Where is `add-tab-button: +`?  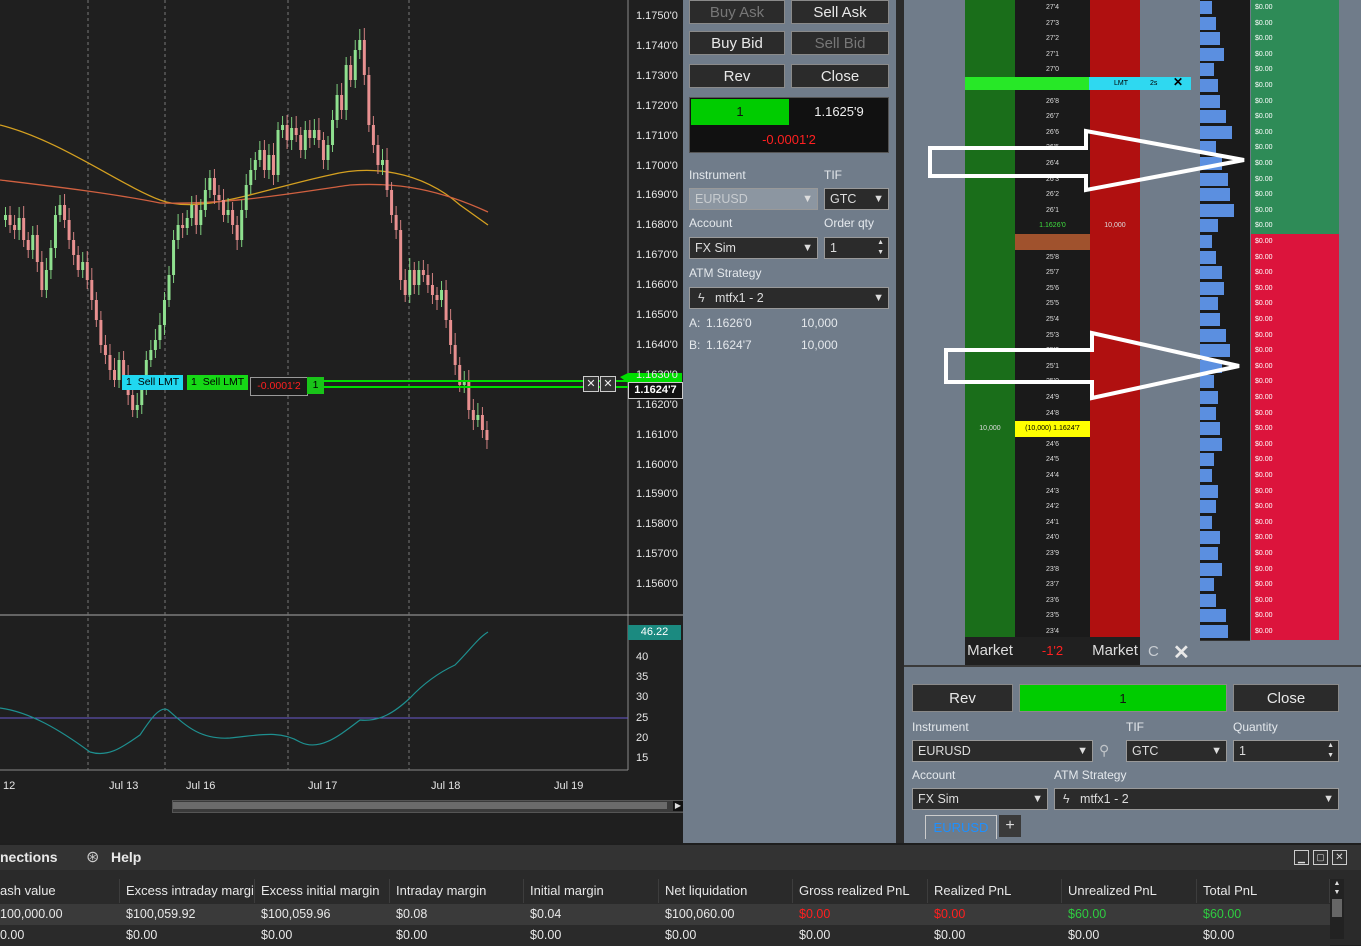
add-tab-button: + is located at coordinates (1010, 826).